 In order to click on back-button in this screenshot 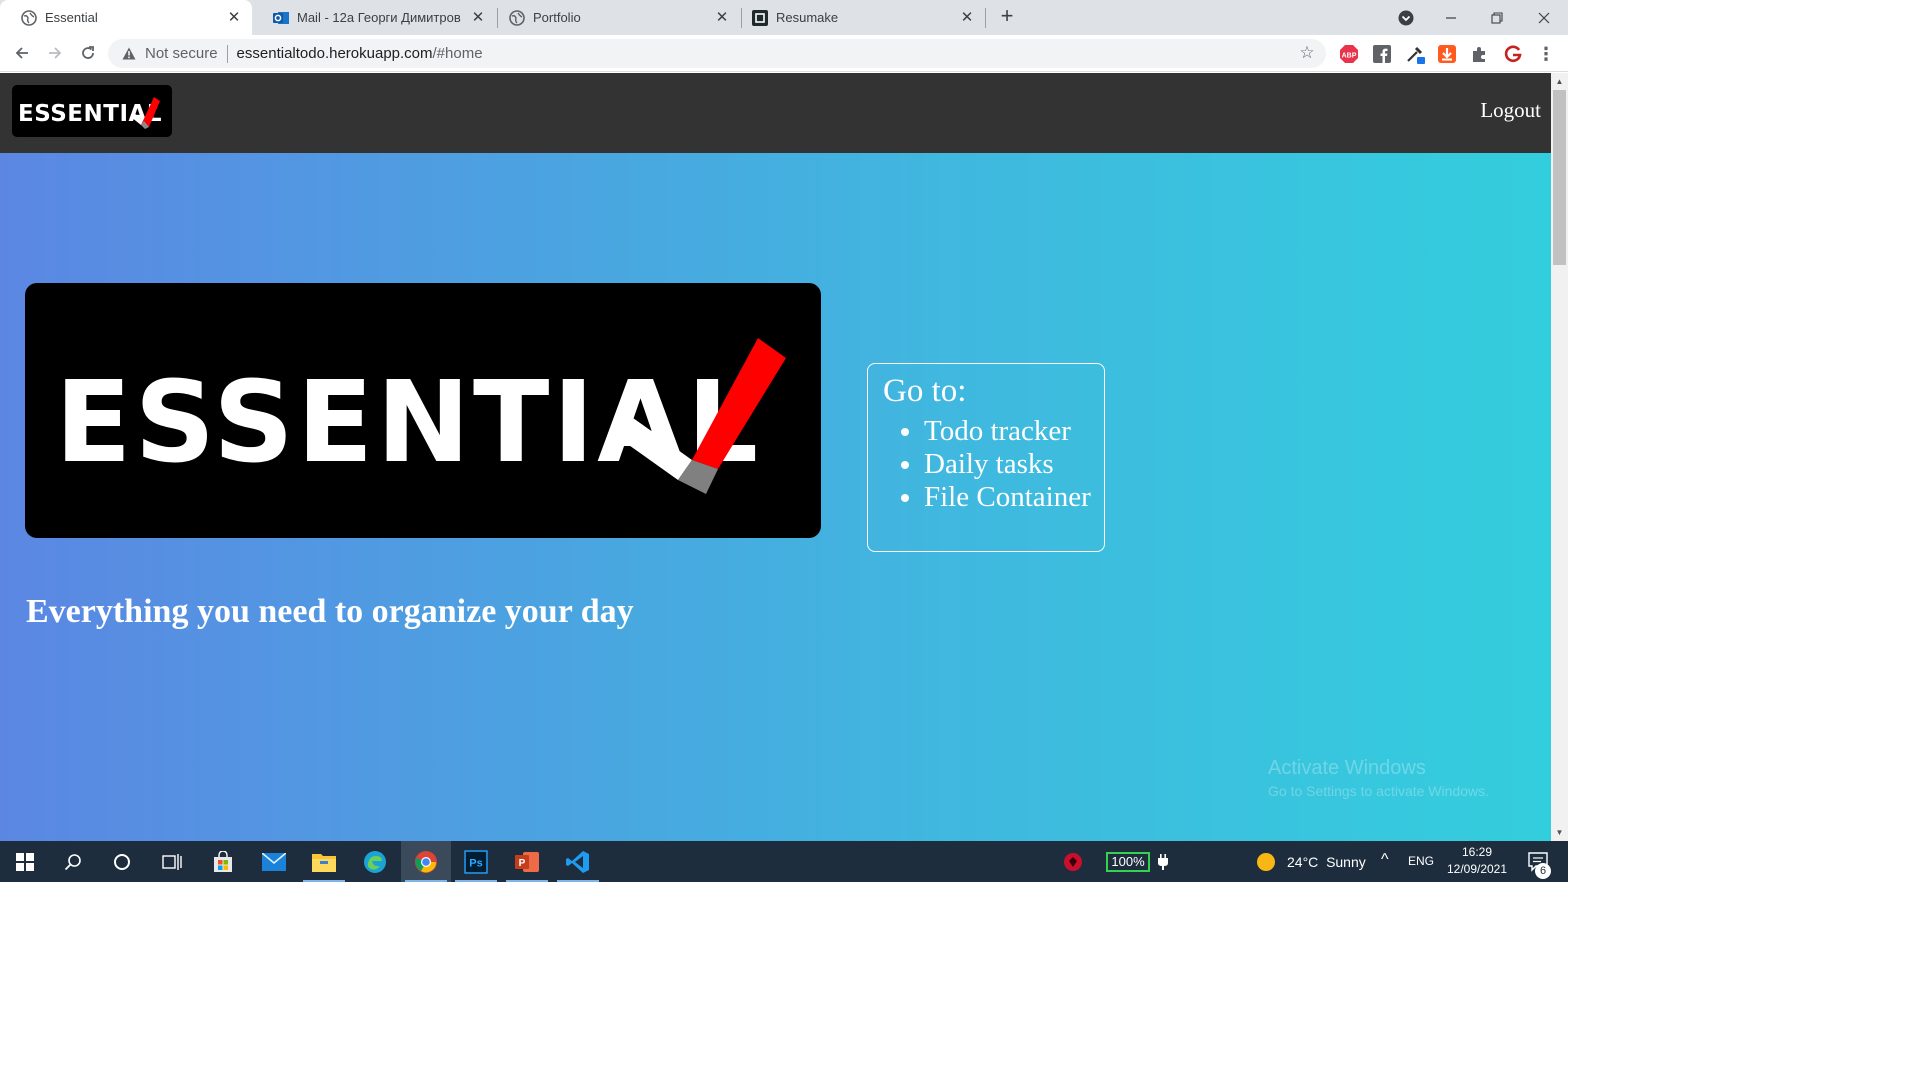, I will do `click(22, 53)`.